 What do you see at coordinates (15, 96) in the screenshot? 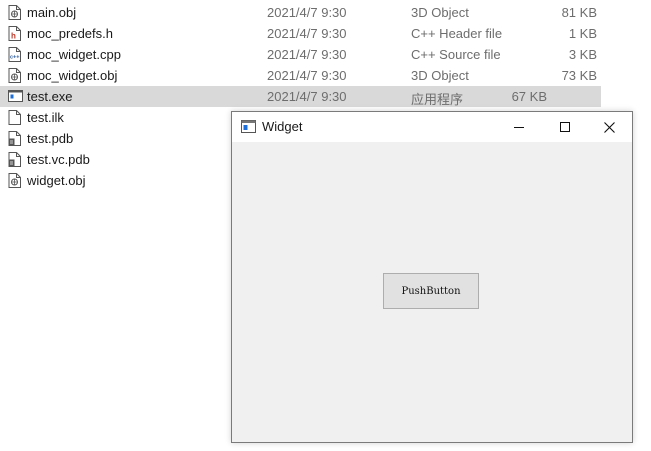
I see `exe-file-icon` at bounding box center [15, 96].